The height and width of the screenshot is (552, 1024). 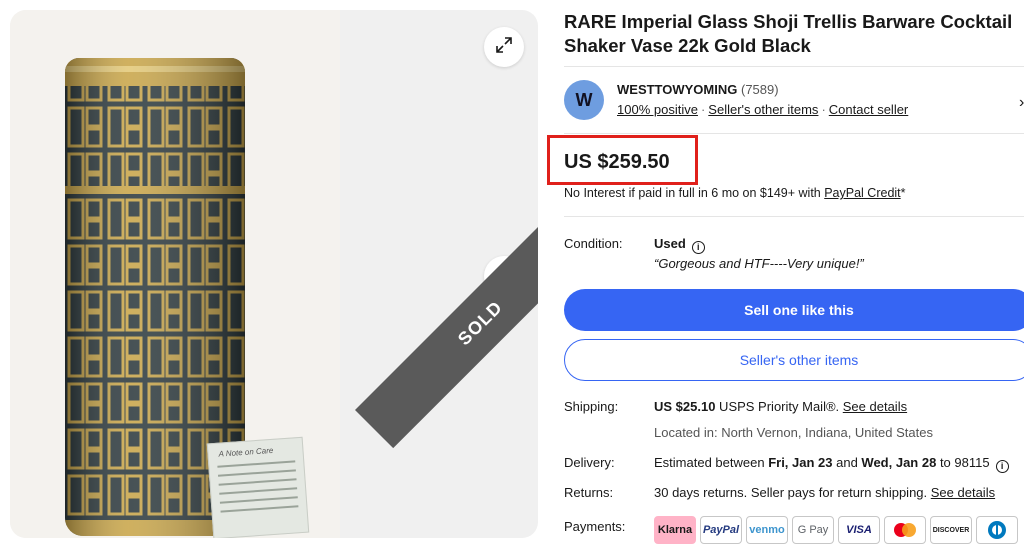 I want to click on seller-other-items-link: Seller's other items, so click(x=763, y=109).